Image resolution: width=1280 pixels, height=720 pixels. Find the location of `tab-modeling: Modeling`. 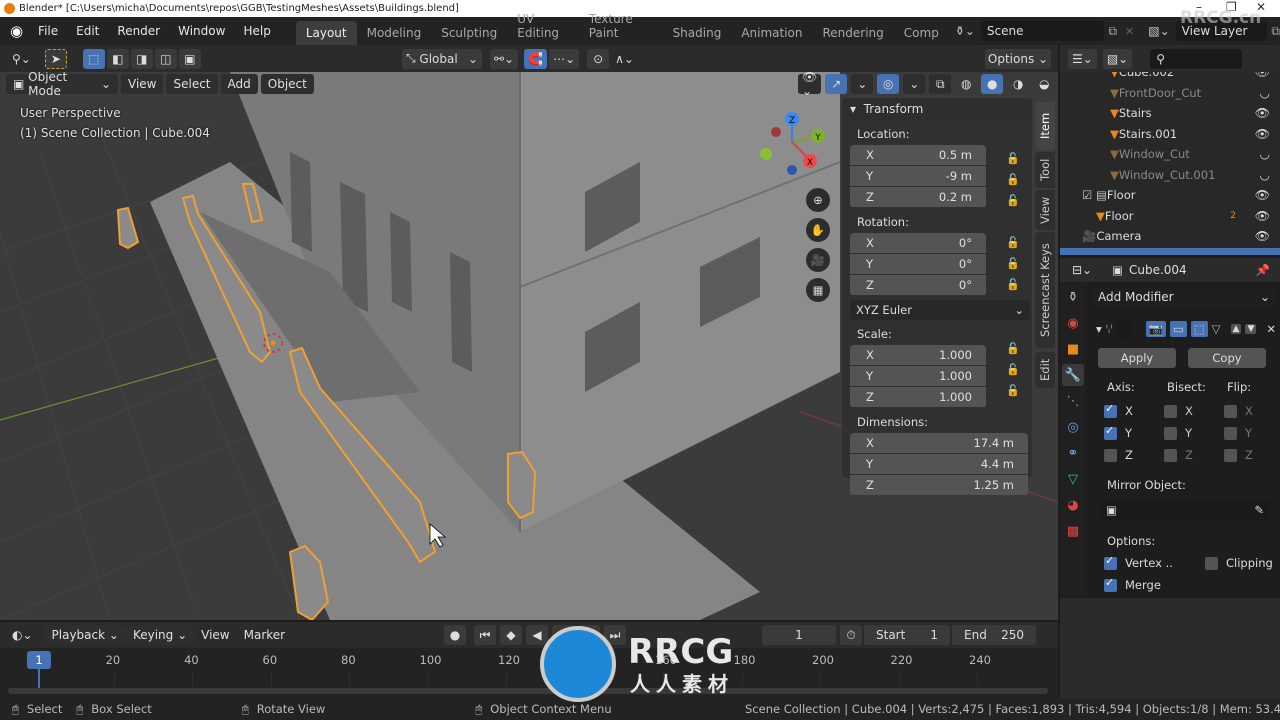

tab-modeling: Modeling is located at coordinates (394, 33).